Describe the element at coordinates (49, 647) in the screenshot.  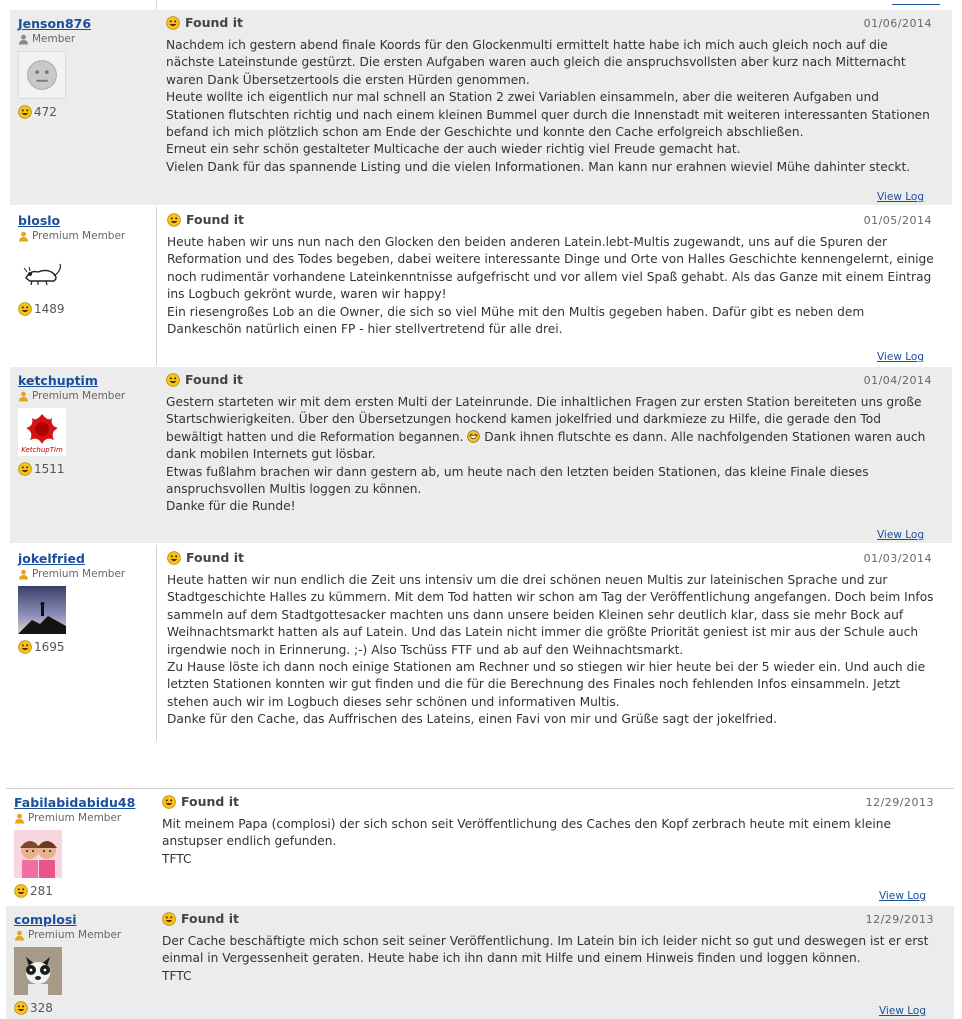
I see `find-count-value: 1695` at that location.